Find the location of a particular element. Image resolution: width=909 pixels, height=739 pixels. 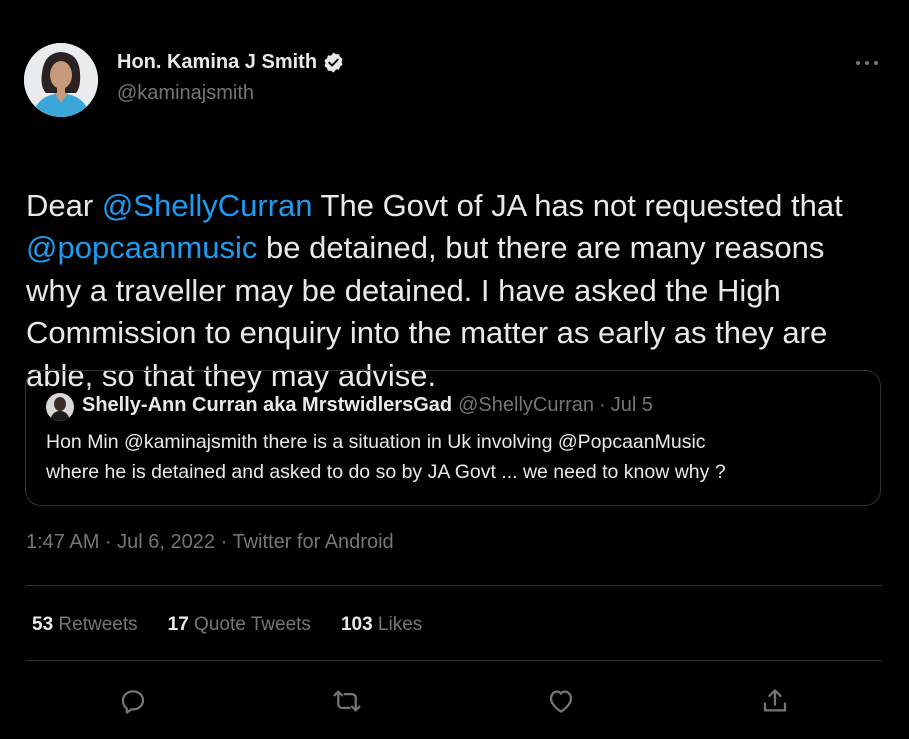

author-avatar is located at coordinates (61, 80).